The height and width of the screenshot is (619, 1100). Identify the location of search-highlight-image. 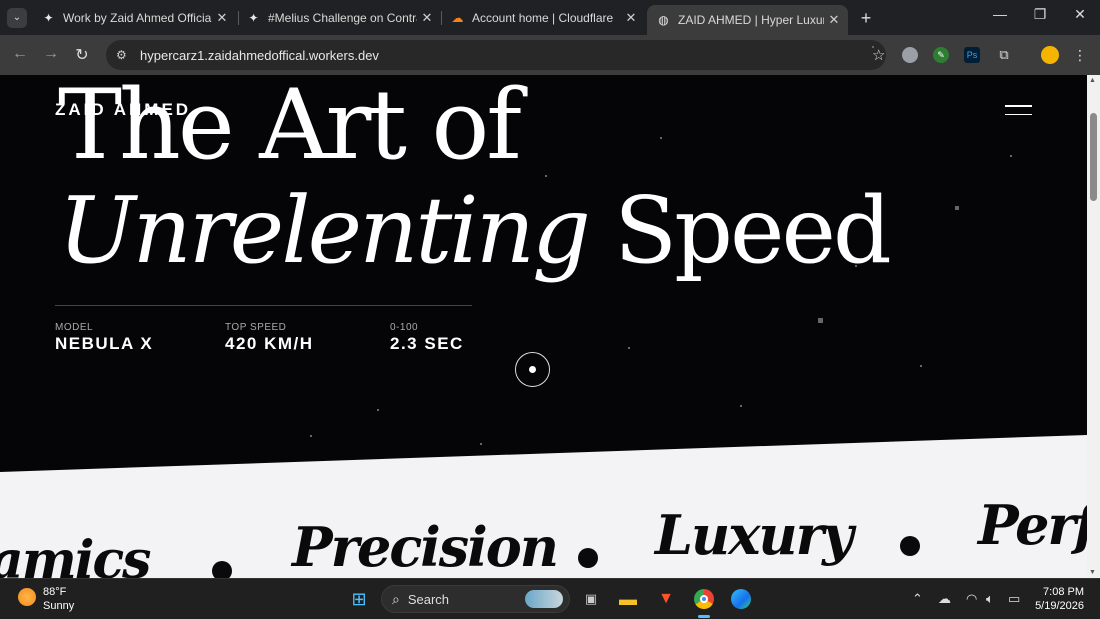
(544, 599).